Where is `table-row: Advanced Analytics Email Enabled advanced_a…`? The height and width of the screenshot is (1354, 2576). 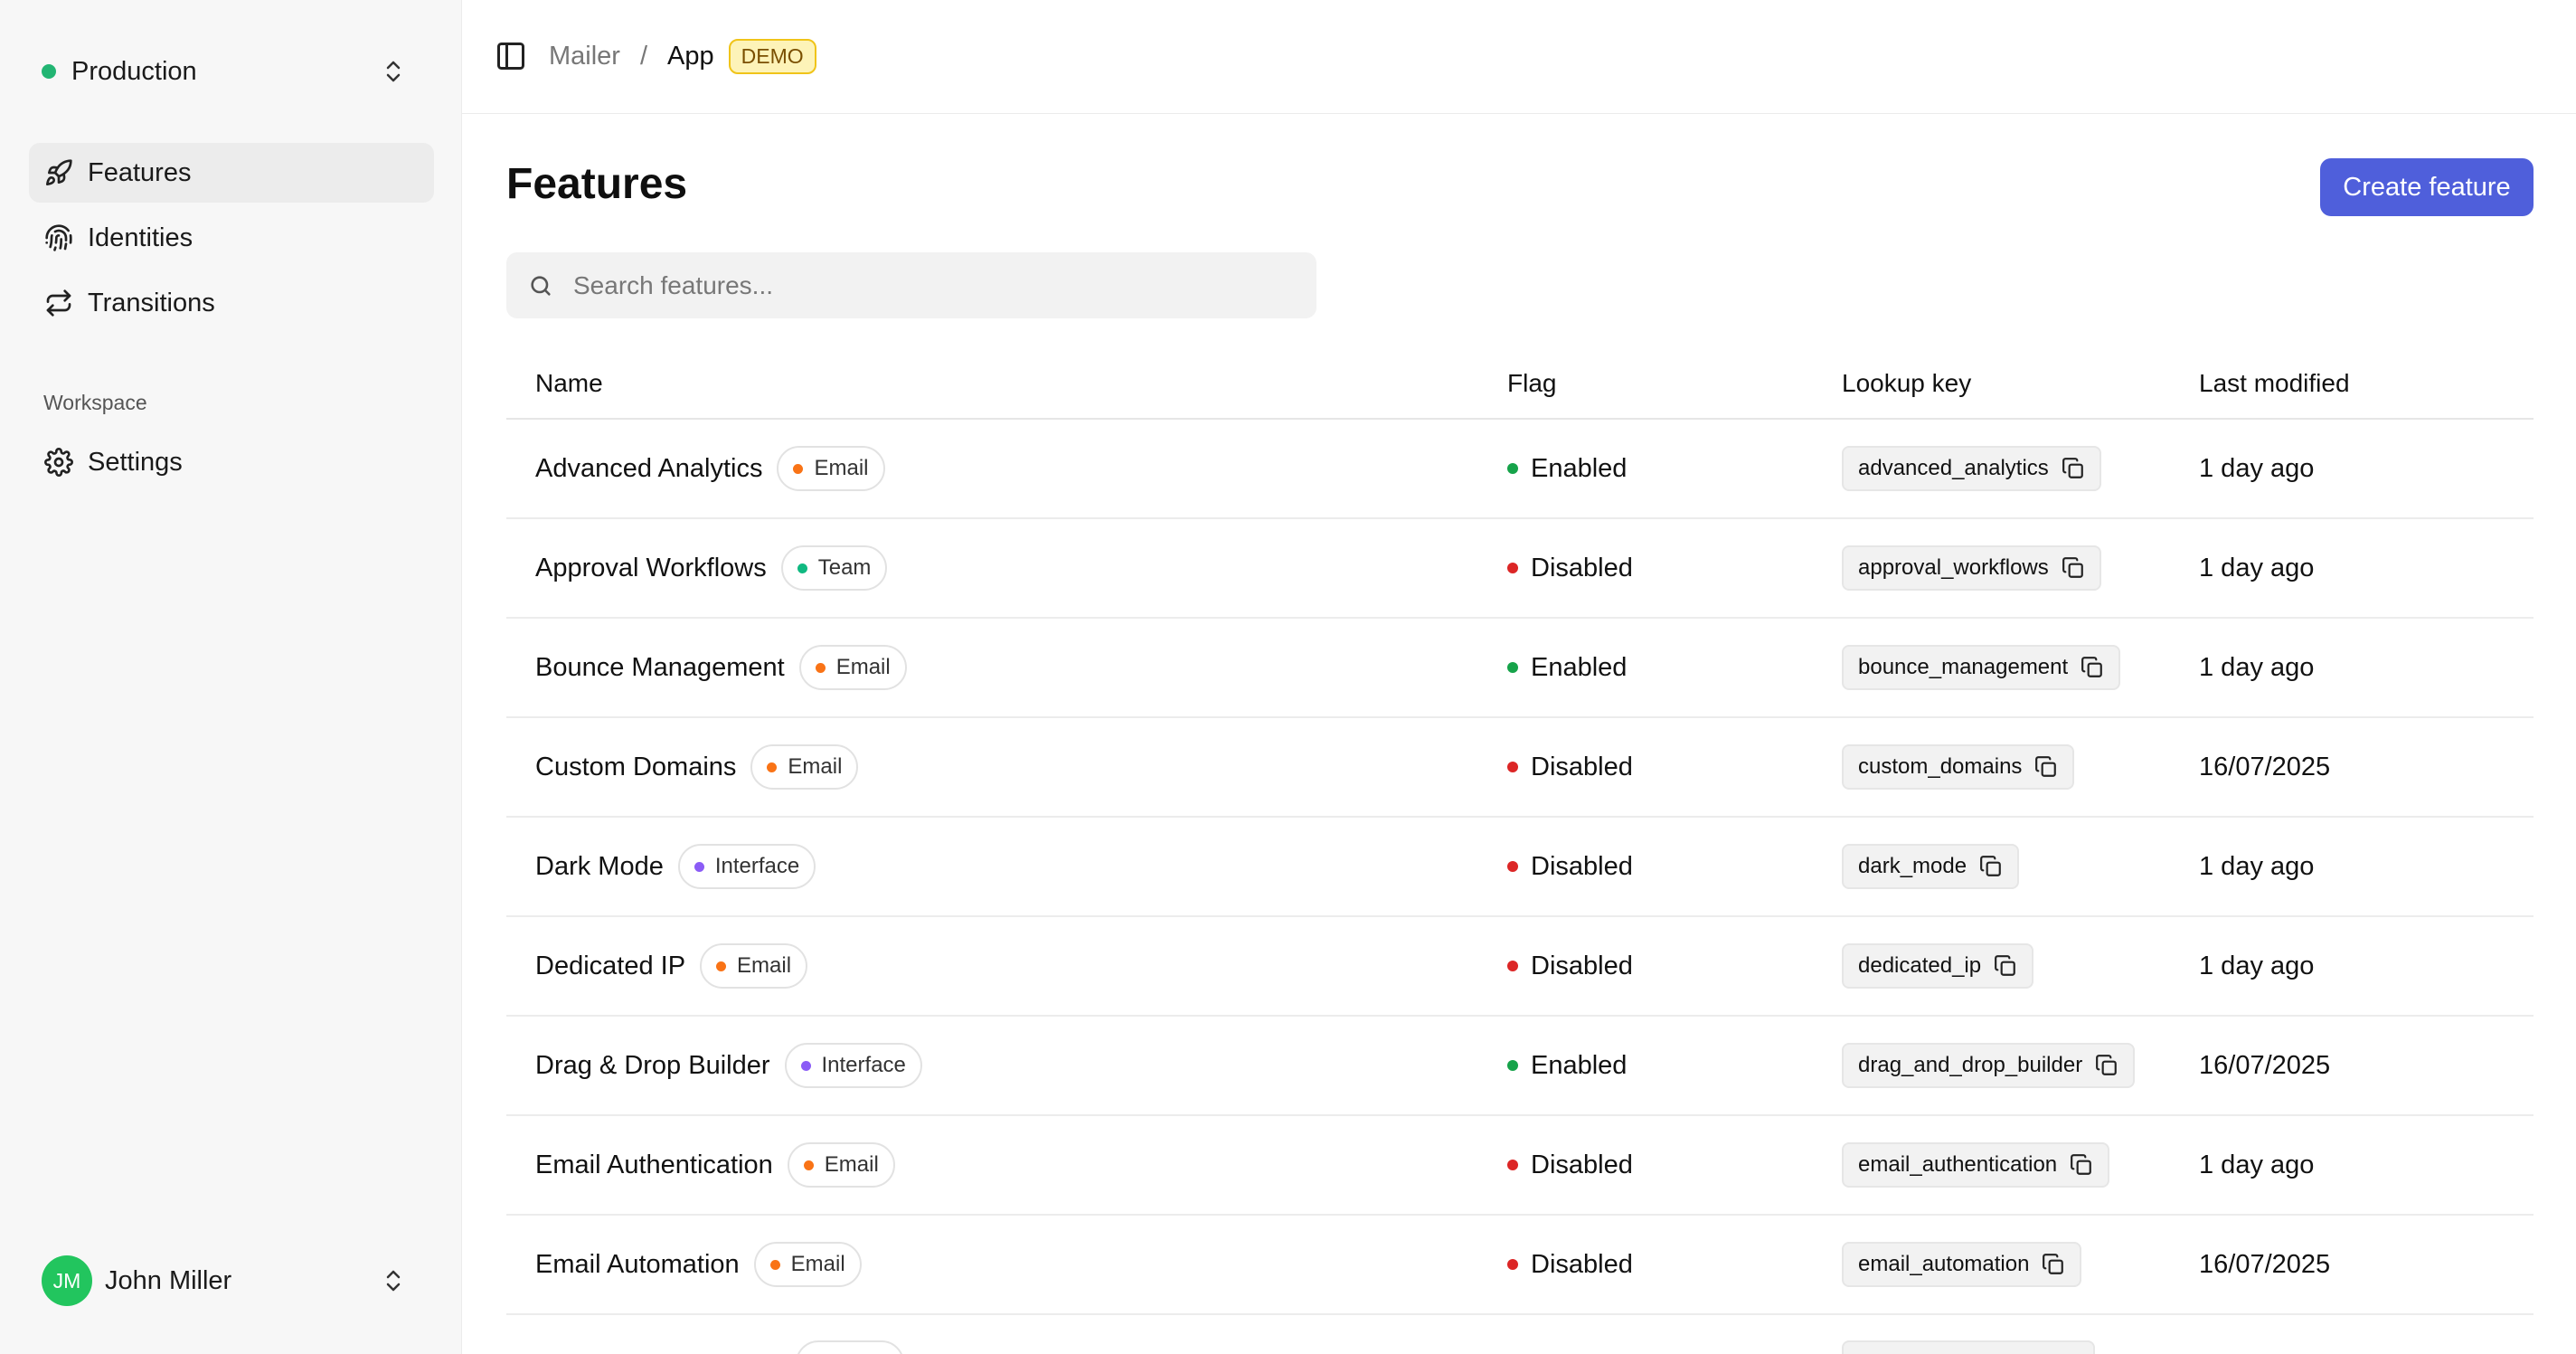
table-row: Advanced Analytics Email Enabled advanced_a… is located at coordinates (1520, 470).